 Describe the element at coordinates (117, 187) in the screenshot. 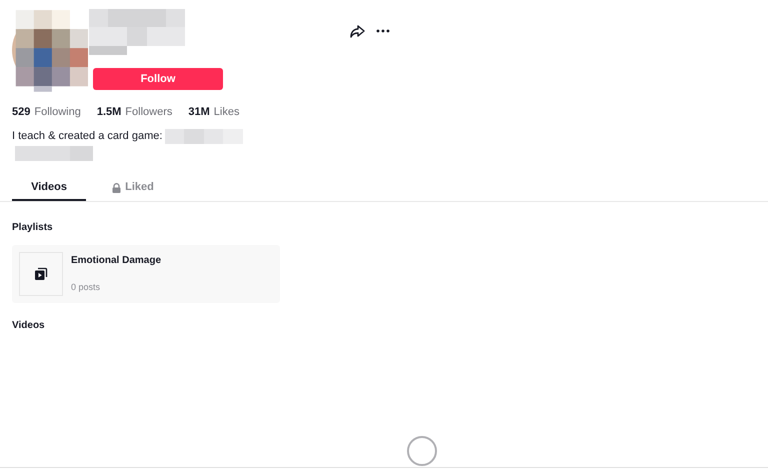

I see `lock-icon` at that location.